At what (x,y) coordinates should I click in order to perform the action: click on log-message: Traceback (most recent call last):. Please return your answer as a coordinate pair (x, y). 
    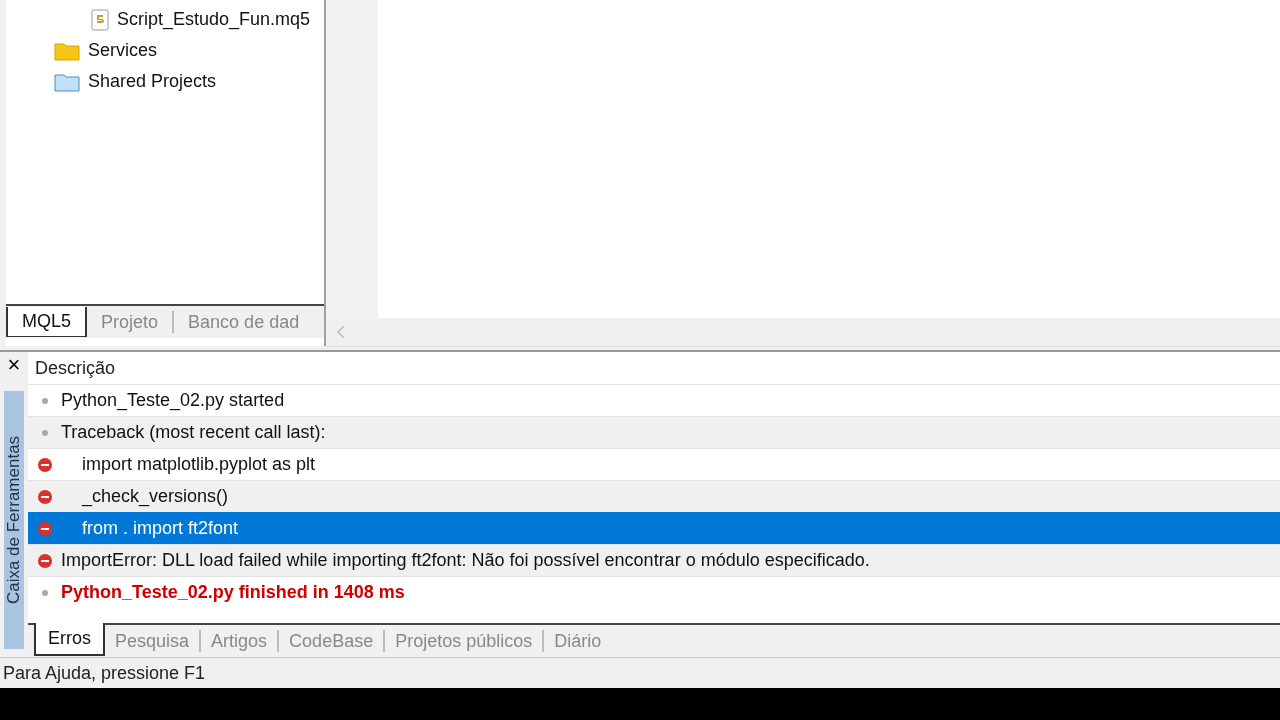
    Looking at the image, I should click on (193, 432).